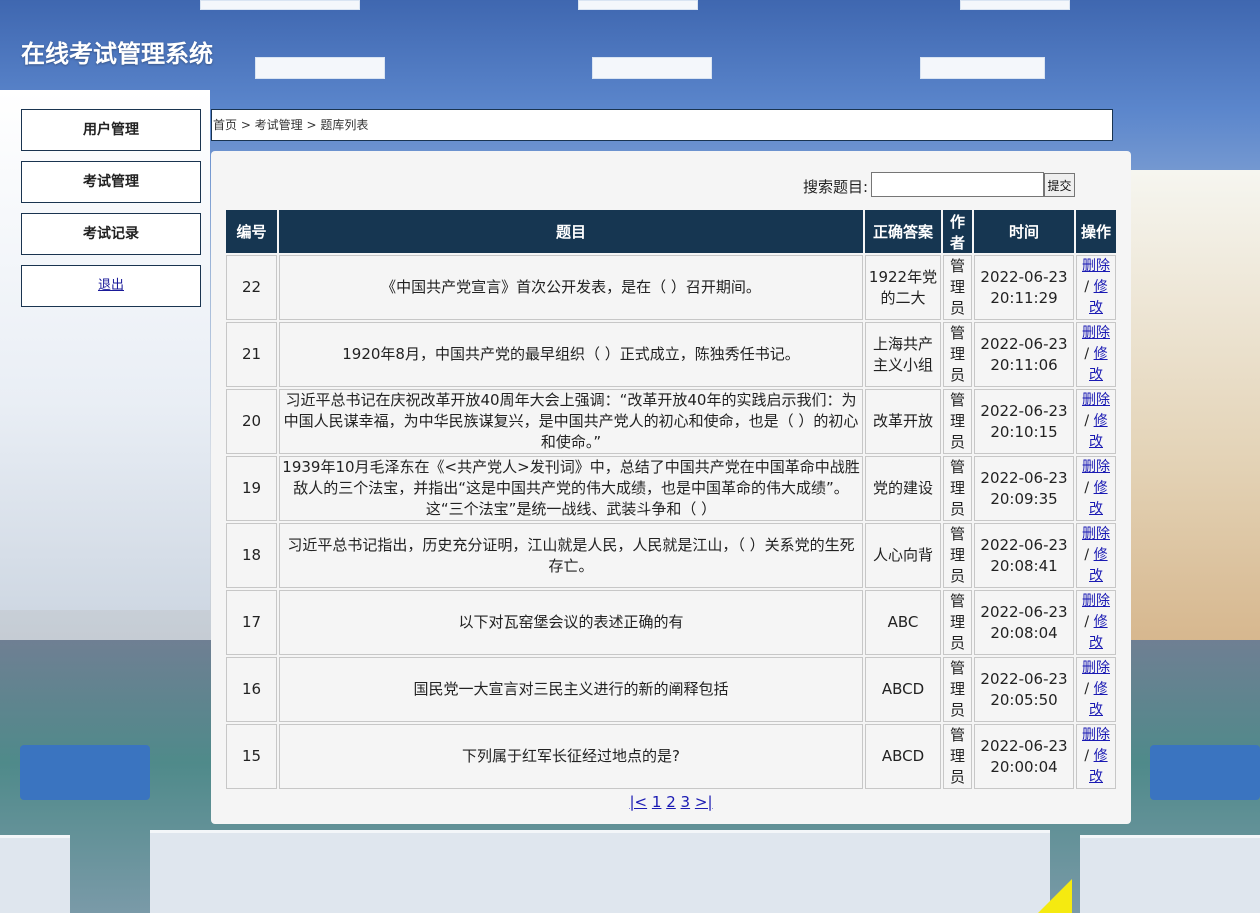  What do you see at coordinates (903, 689) in the screenshot?
I see `cell-answer: ABCD` at bounding box center [903, 689].